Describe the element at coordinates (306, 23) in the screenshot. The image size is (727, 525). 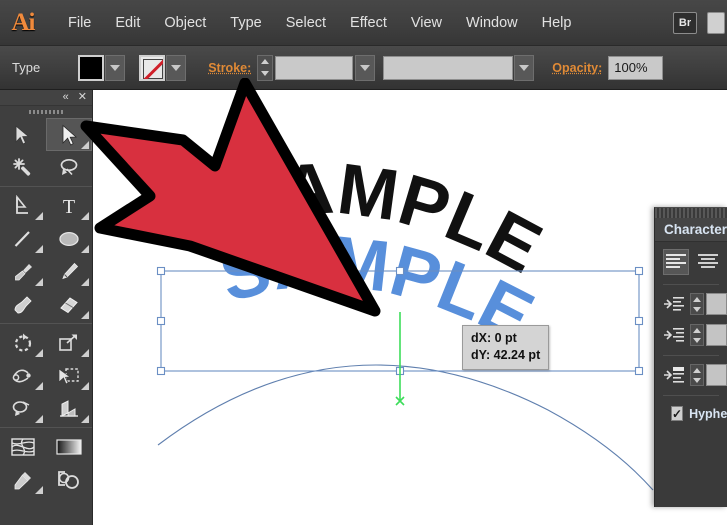
I see `menu-item-select: Select` at that location.